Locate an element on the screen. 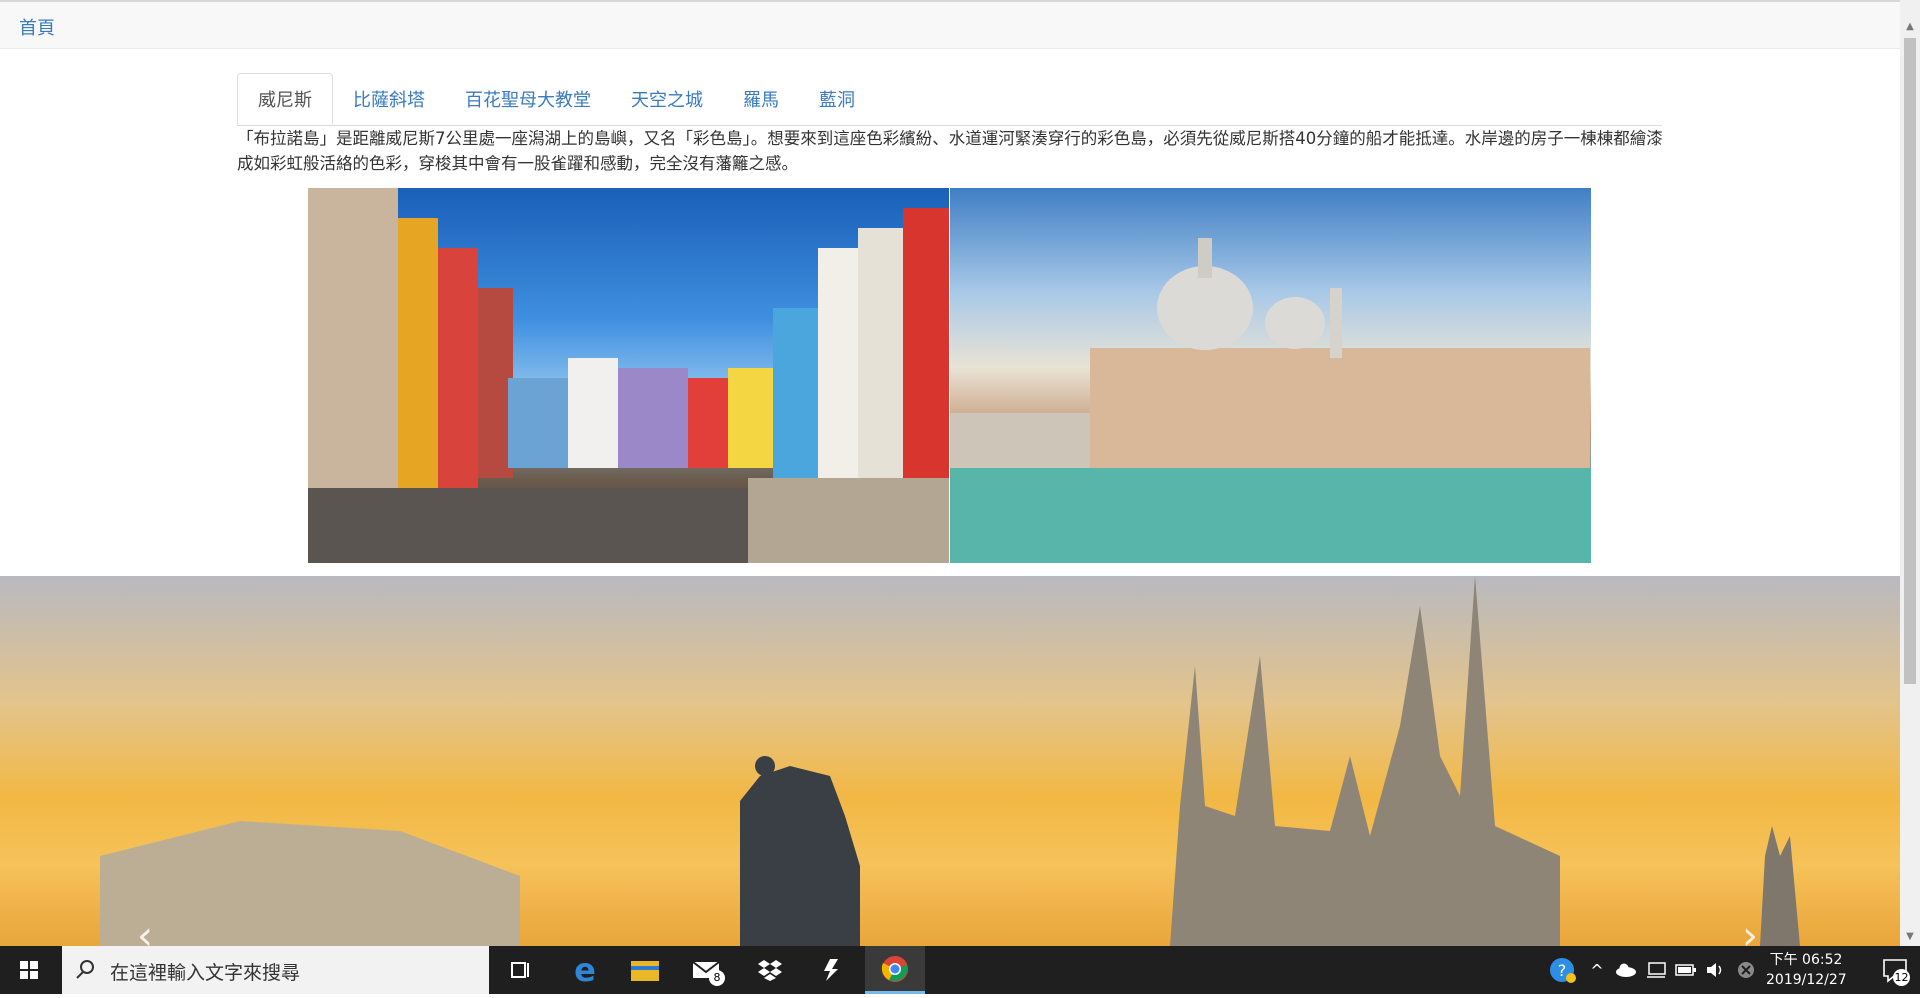 This screenshot has width=1920, height=998. clock-date: 2019/12/27 is located at coordinates (1806, 980).